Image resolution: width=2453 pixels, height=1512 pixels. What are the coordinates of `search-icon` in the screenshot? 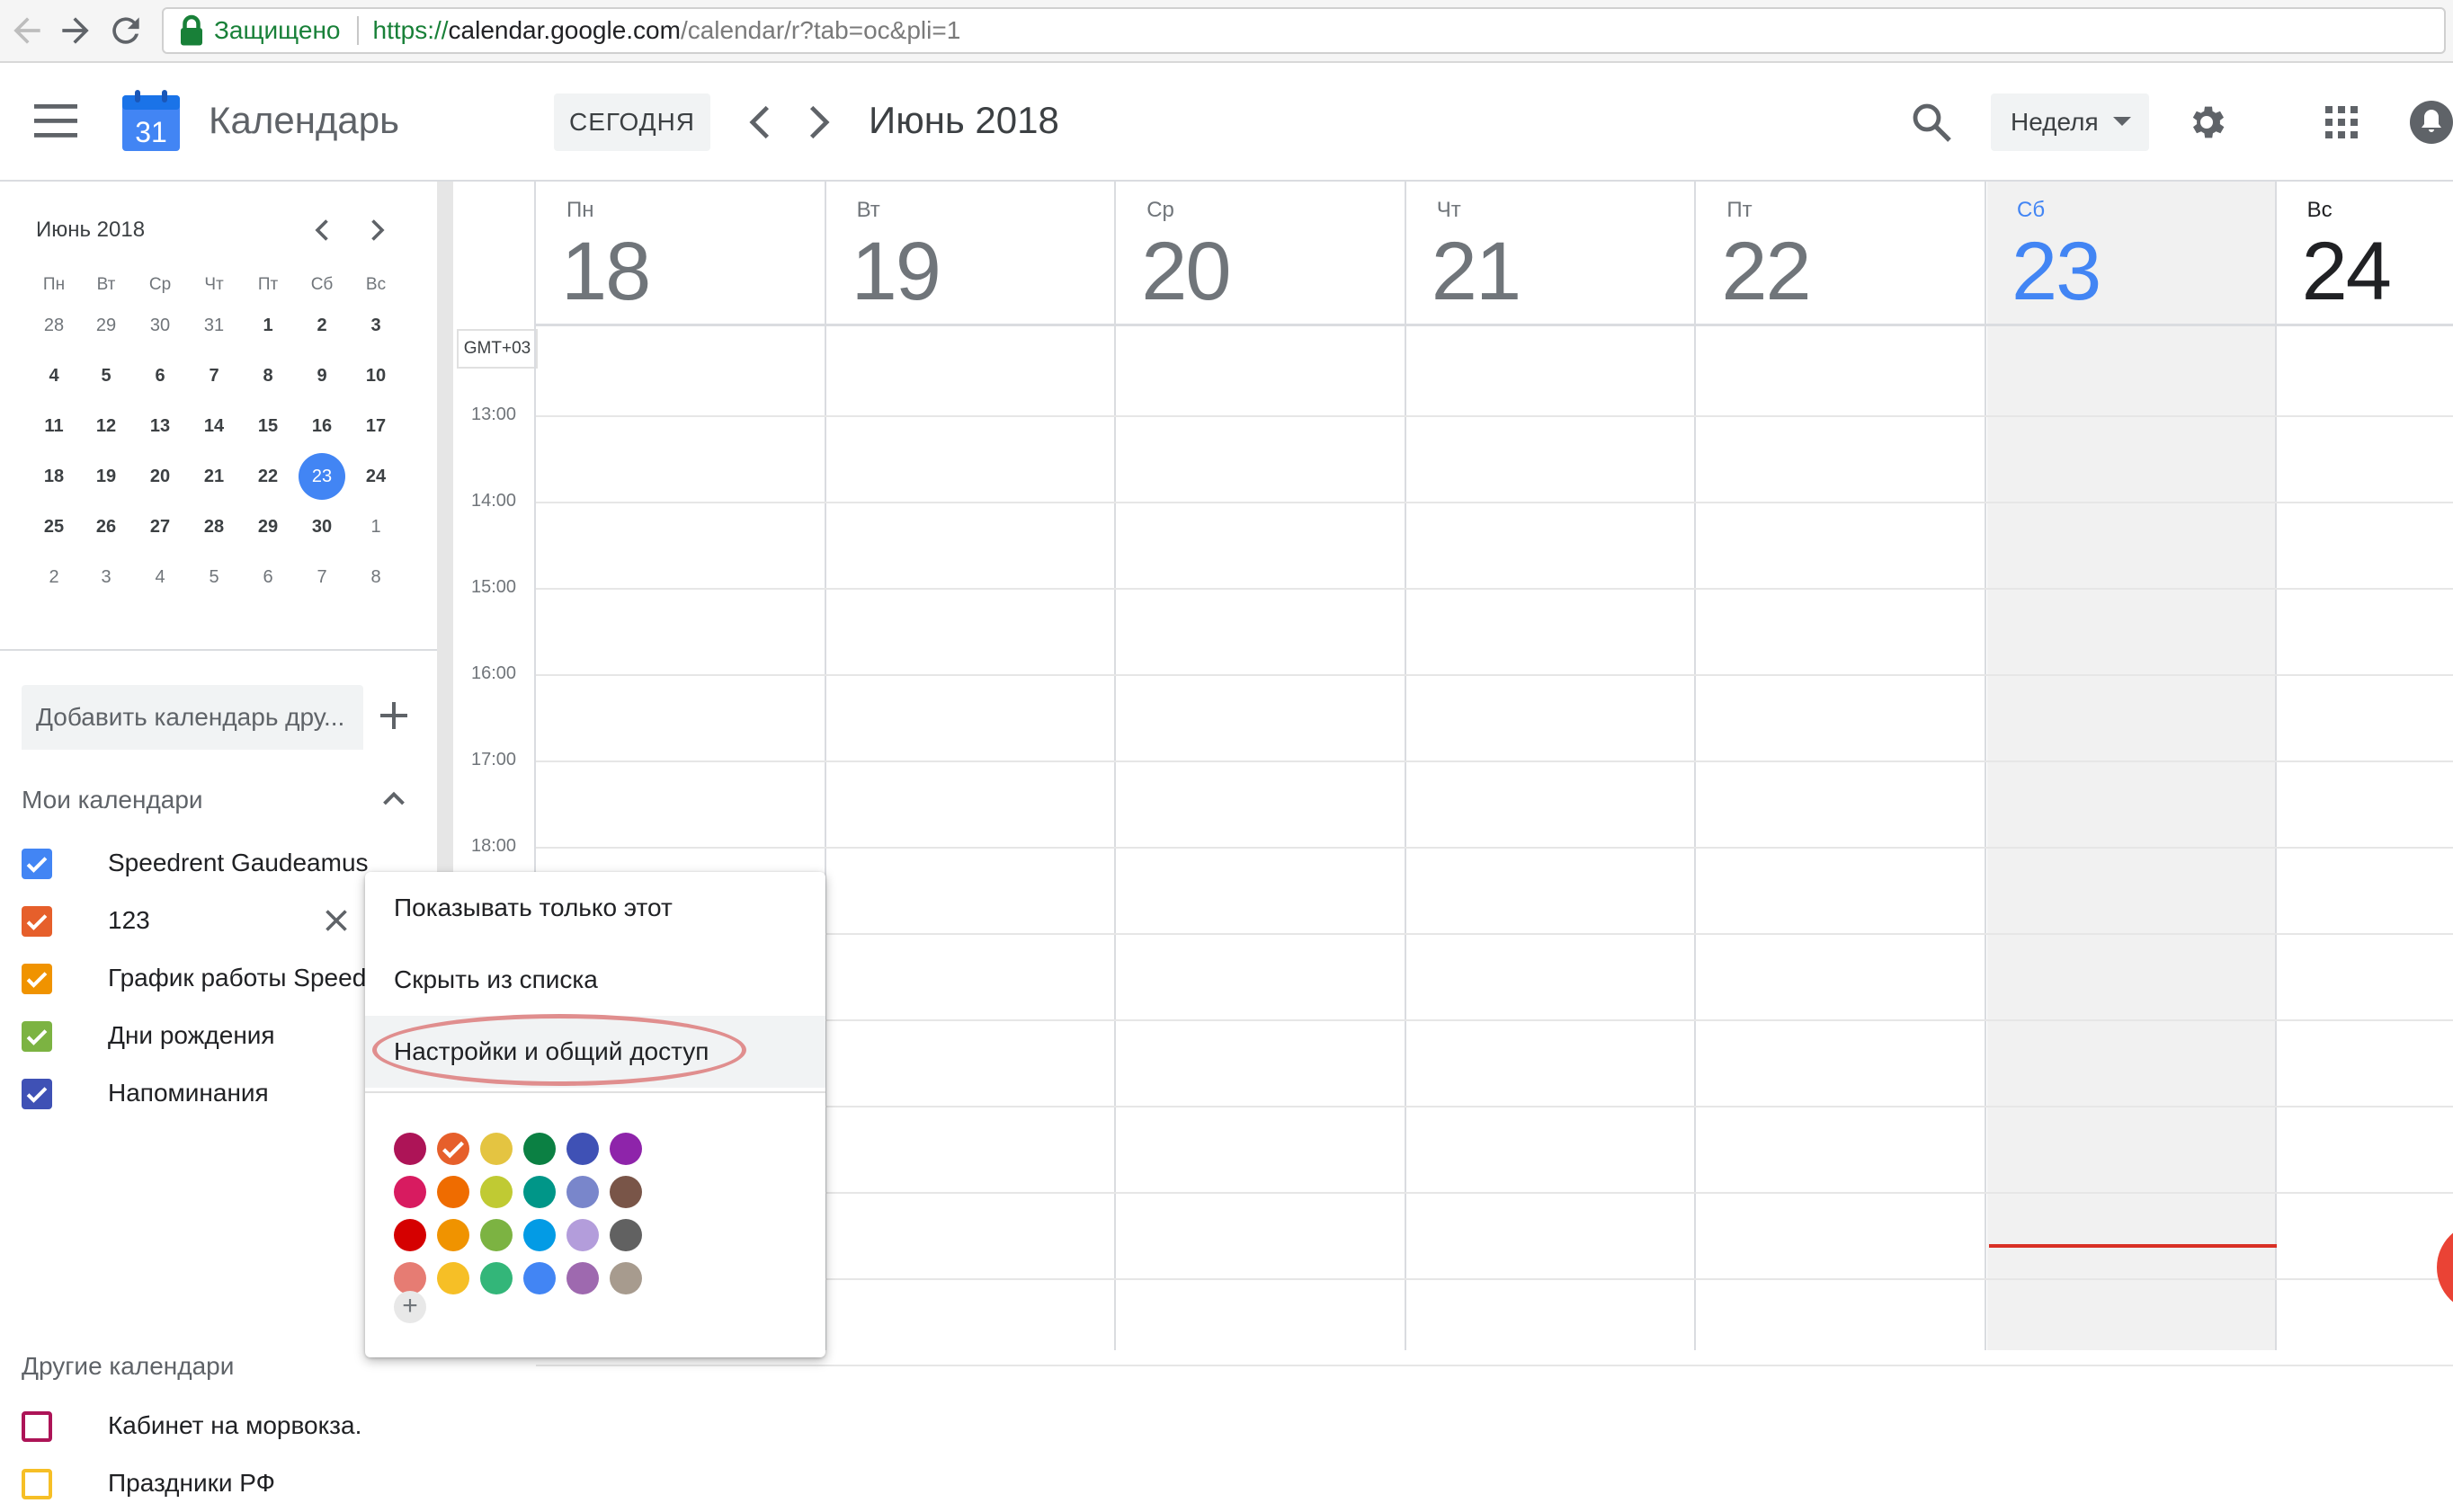 It's located at (1932, 122).